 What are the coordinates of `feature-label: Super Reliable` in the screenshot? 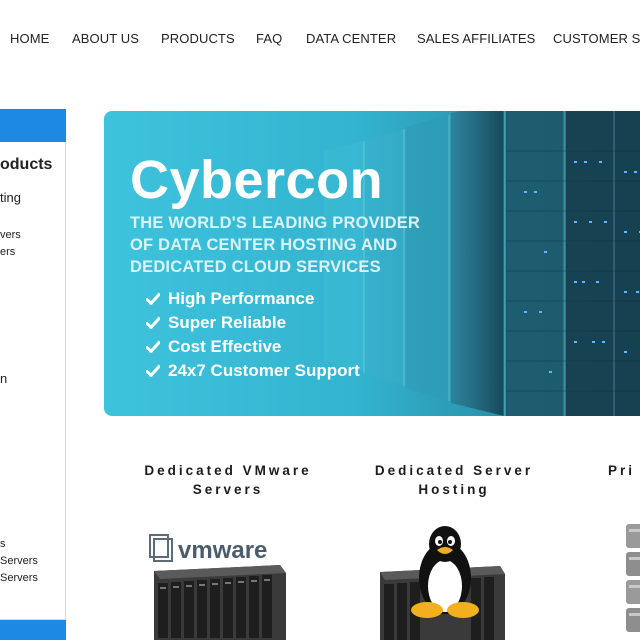 It's located at (227, 322).